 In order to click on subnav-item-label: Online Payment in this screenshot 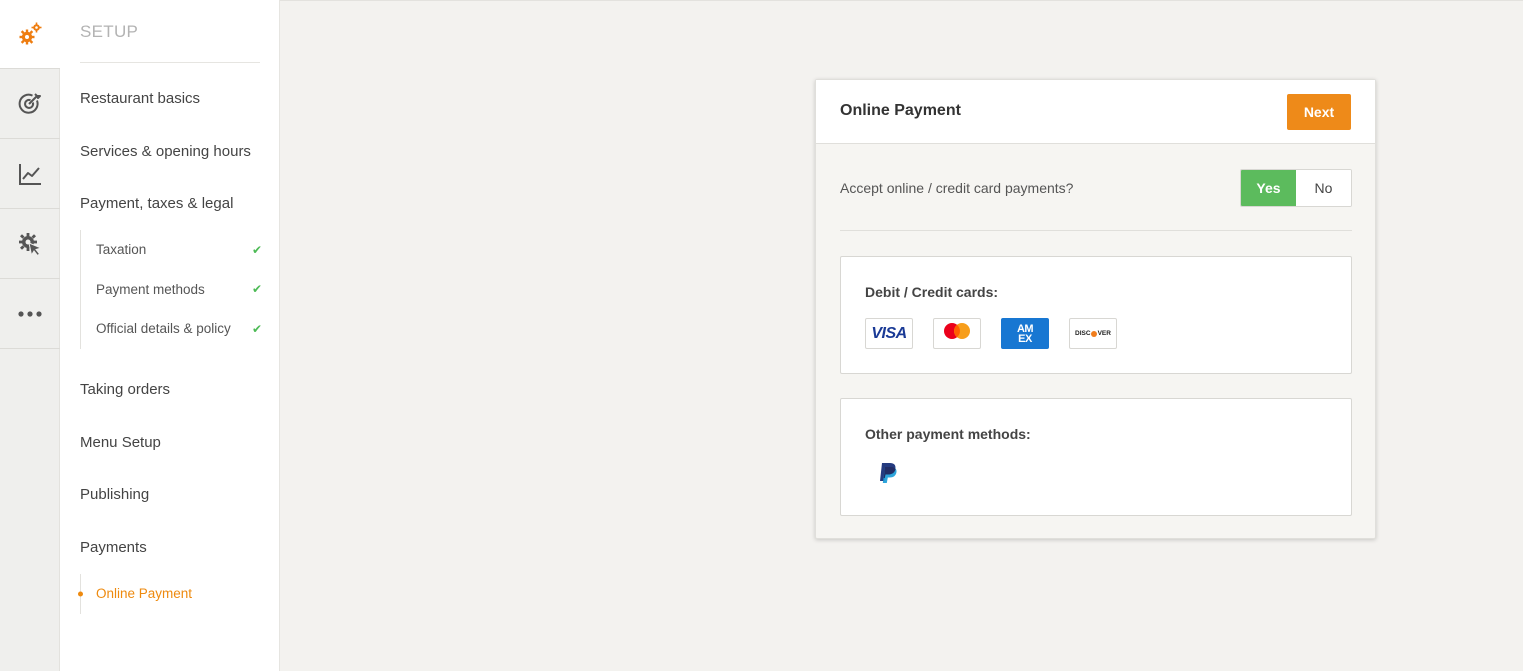, I will do `click(144, 594)`.